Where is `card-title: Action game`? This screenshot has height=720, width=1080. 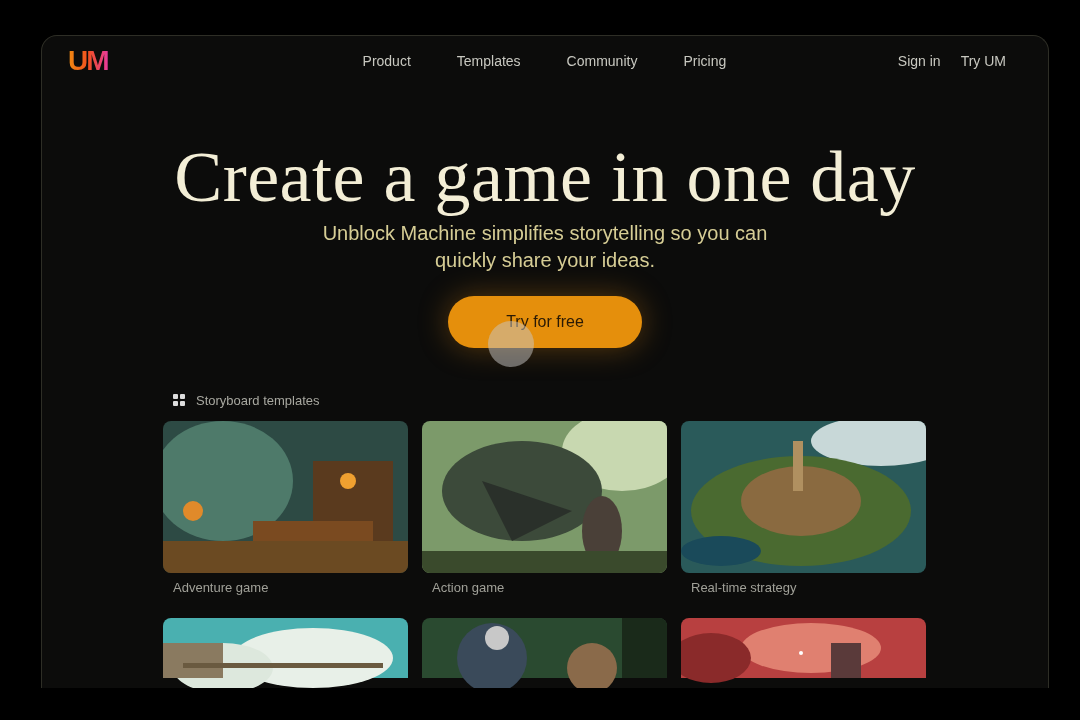 card-title: Action game is located at coordinates (544, 584).